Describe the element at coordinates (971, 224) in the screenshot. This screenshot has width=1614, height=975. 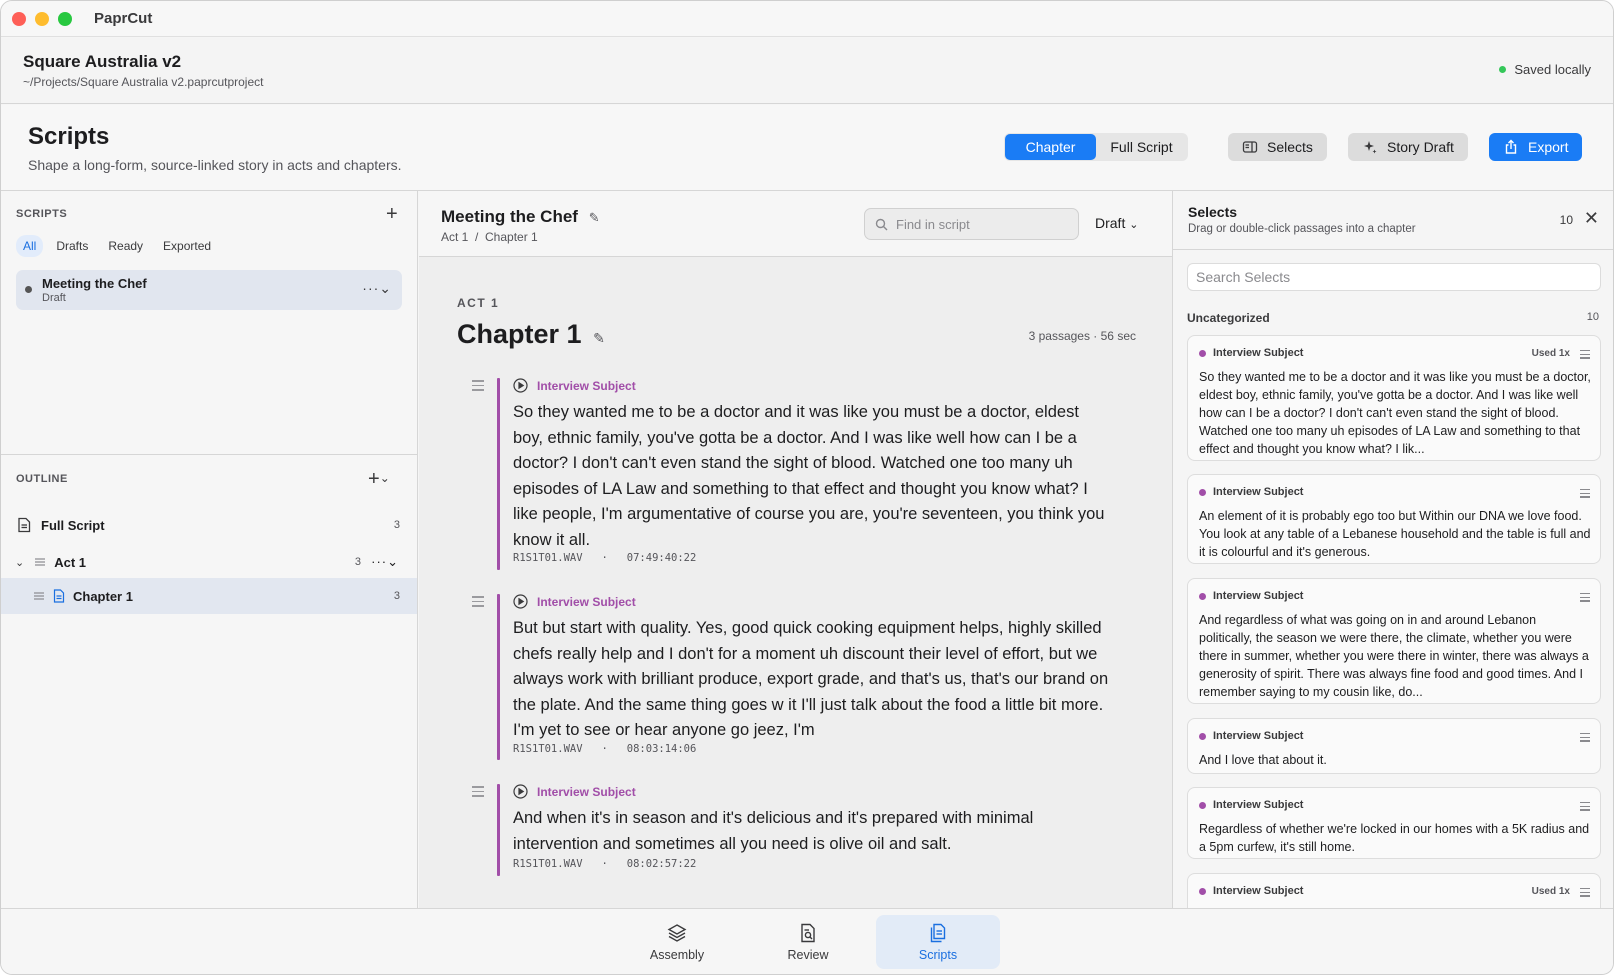
I see `find-in-script-field: Find in script` at that location.